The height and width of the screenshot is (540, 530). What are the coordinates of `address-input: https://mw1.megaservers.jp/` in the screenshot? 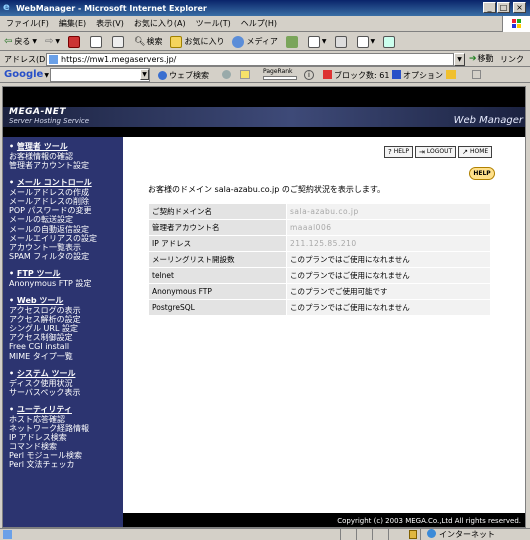 It's located at (250, 59).